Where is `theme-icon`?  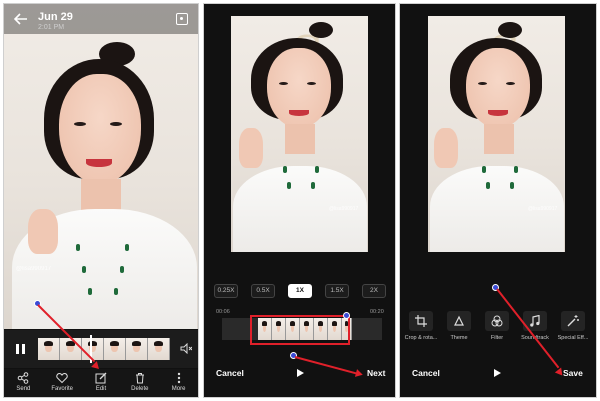 theme-icon is located at coordinates (459, 320).